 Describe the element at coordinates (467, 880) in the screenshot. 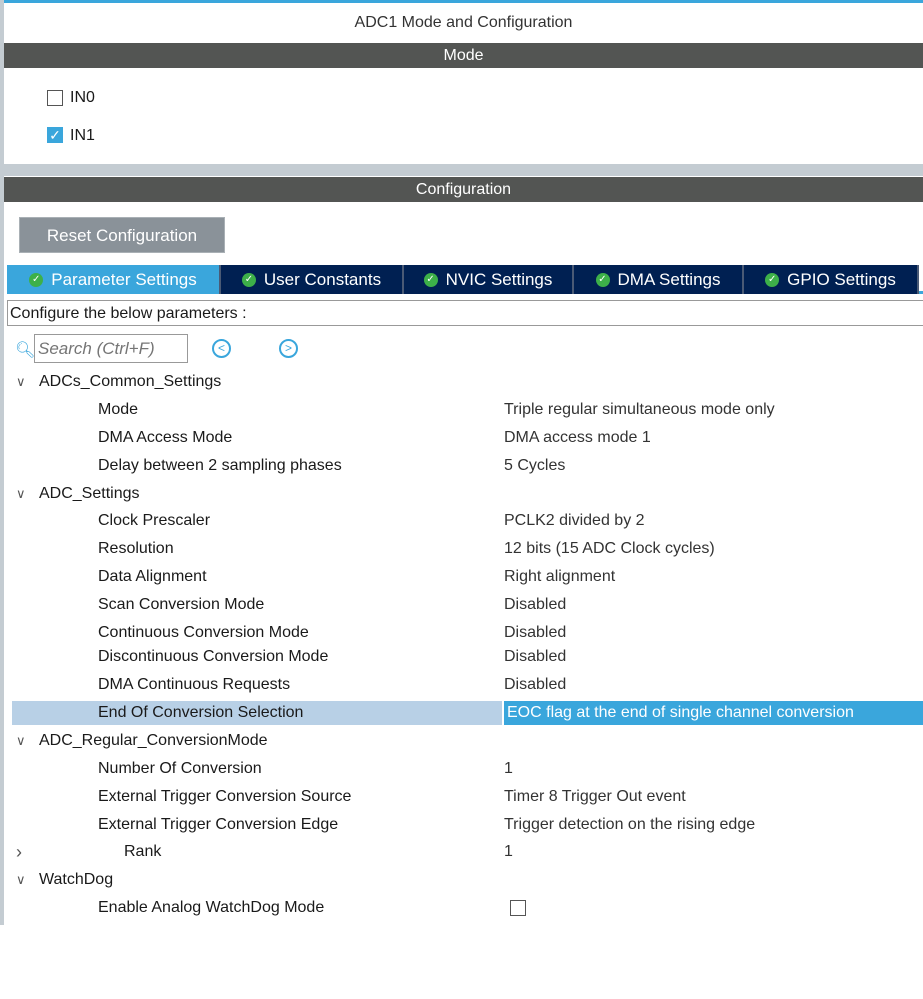

I see `tree-group: ∨ WatchDog` at that location.